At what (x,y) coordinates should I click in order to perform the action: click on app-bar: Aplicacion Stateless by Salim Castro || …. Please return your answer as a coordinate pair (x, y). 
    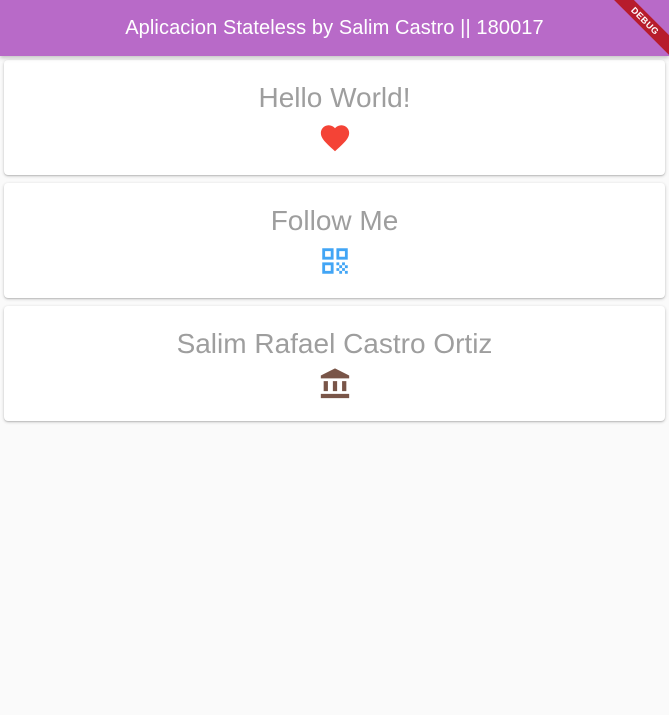
    Looking at the image, I should click on (334, 28).